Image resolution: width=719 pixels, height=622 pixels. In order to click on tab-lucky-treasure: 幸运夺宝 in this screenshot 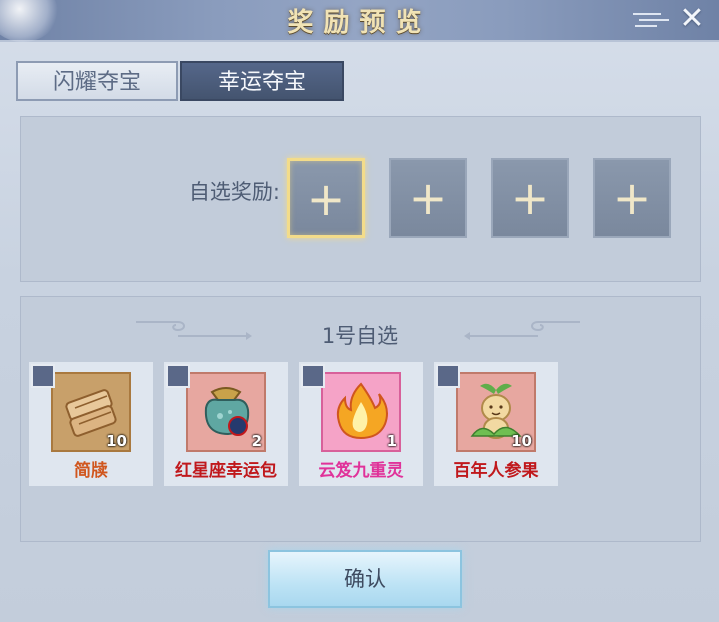, I will do `click(262, 81)`.